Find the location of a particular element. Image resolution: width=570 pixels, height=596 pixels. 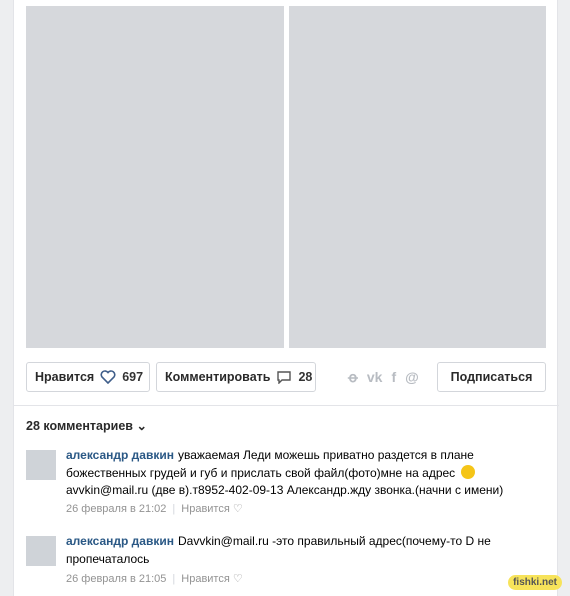

share-icons: ꝋ vk f @ is located at coordinates (383, 377).